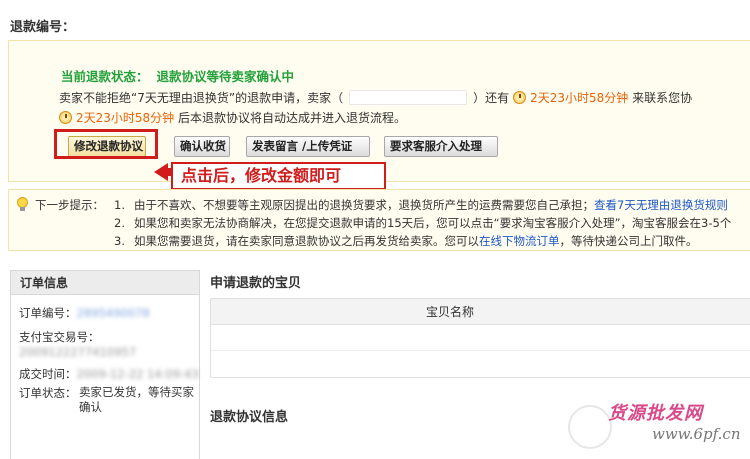 This screenshot has height=459, width=750. I want to click on order-state-value: 卖家已发货，等待买家确认, so click(136, 399).